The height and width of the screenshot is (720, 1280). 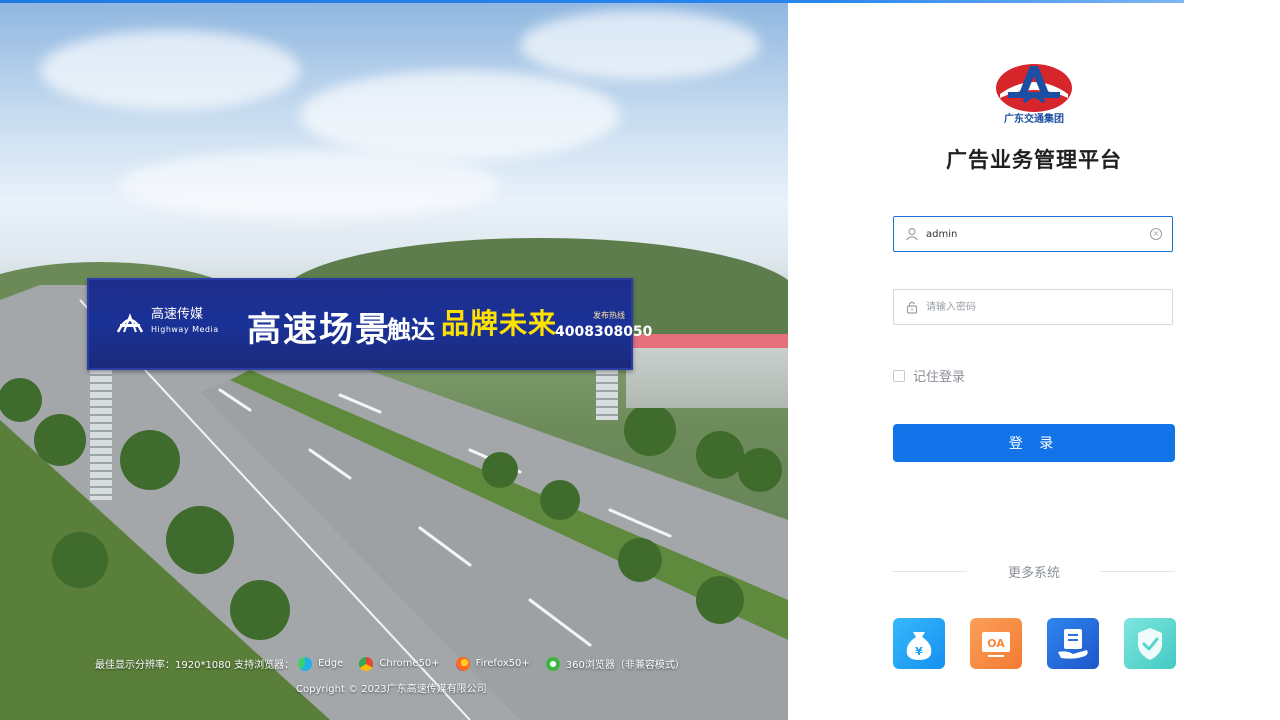 What do you see at coordinates (1034, 119) in the screenshot?
I see `logo-text: 广东交通集团` at bounding box center [1034, 119].